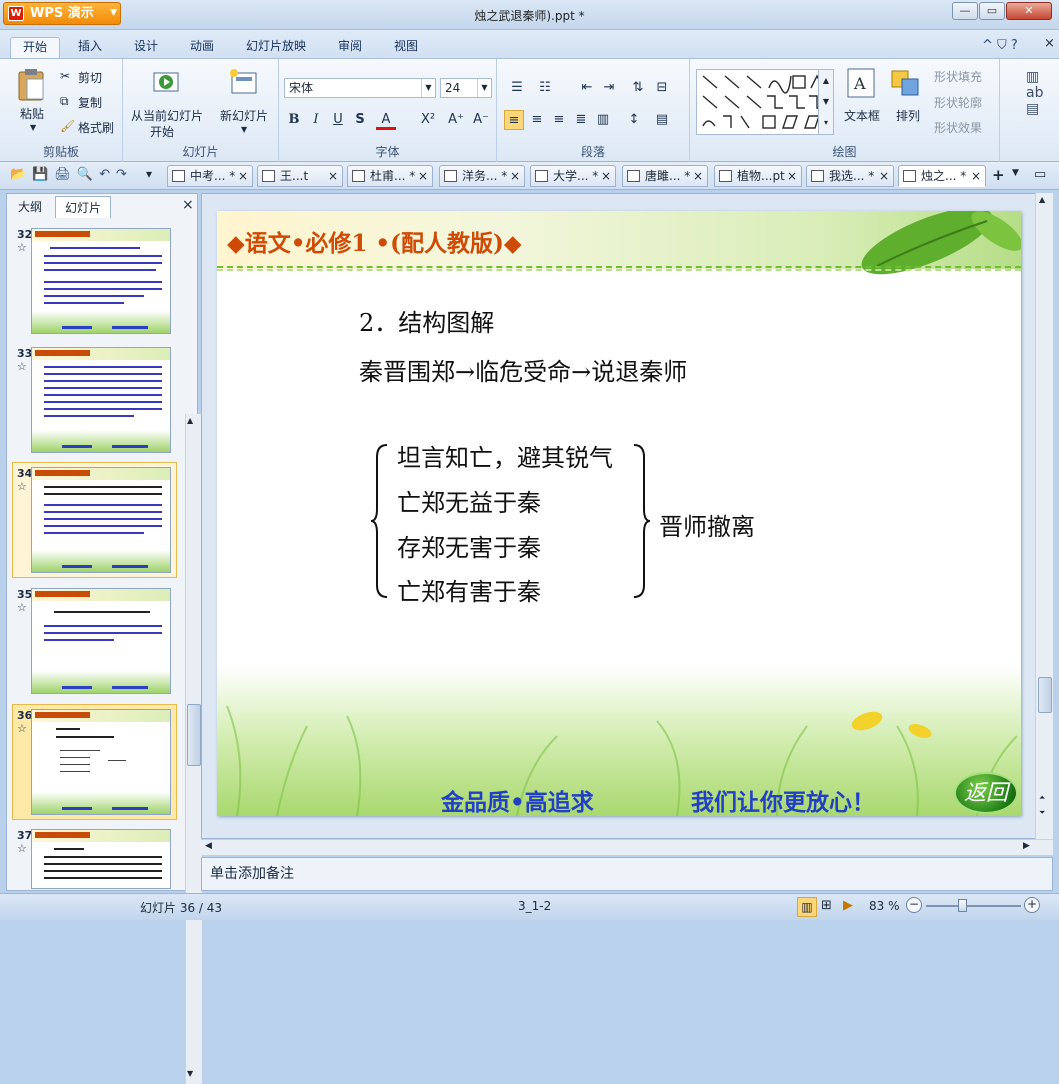 The width and height of the screenshot is (1059, 1084). What do you see at coordinates (906, 83) in the screenshot?
I see `arrange-icon` at bounding box center [906, 83].